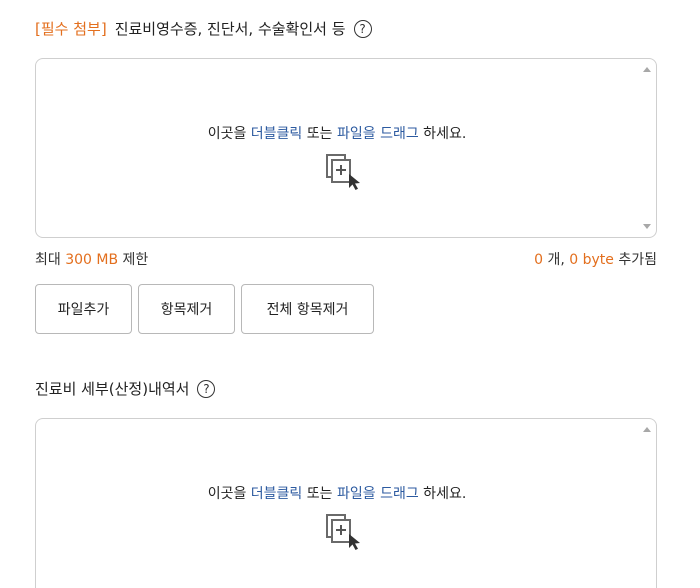 This screenshot has height=588, width=700. I want to click on file-count-text: 0 개, 0 byte 추가됨, so click(595, 260).